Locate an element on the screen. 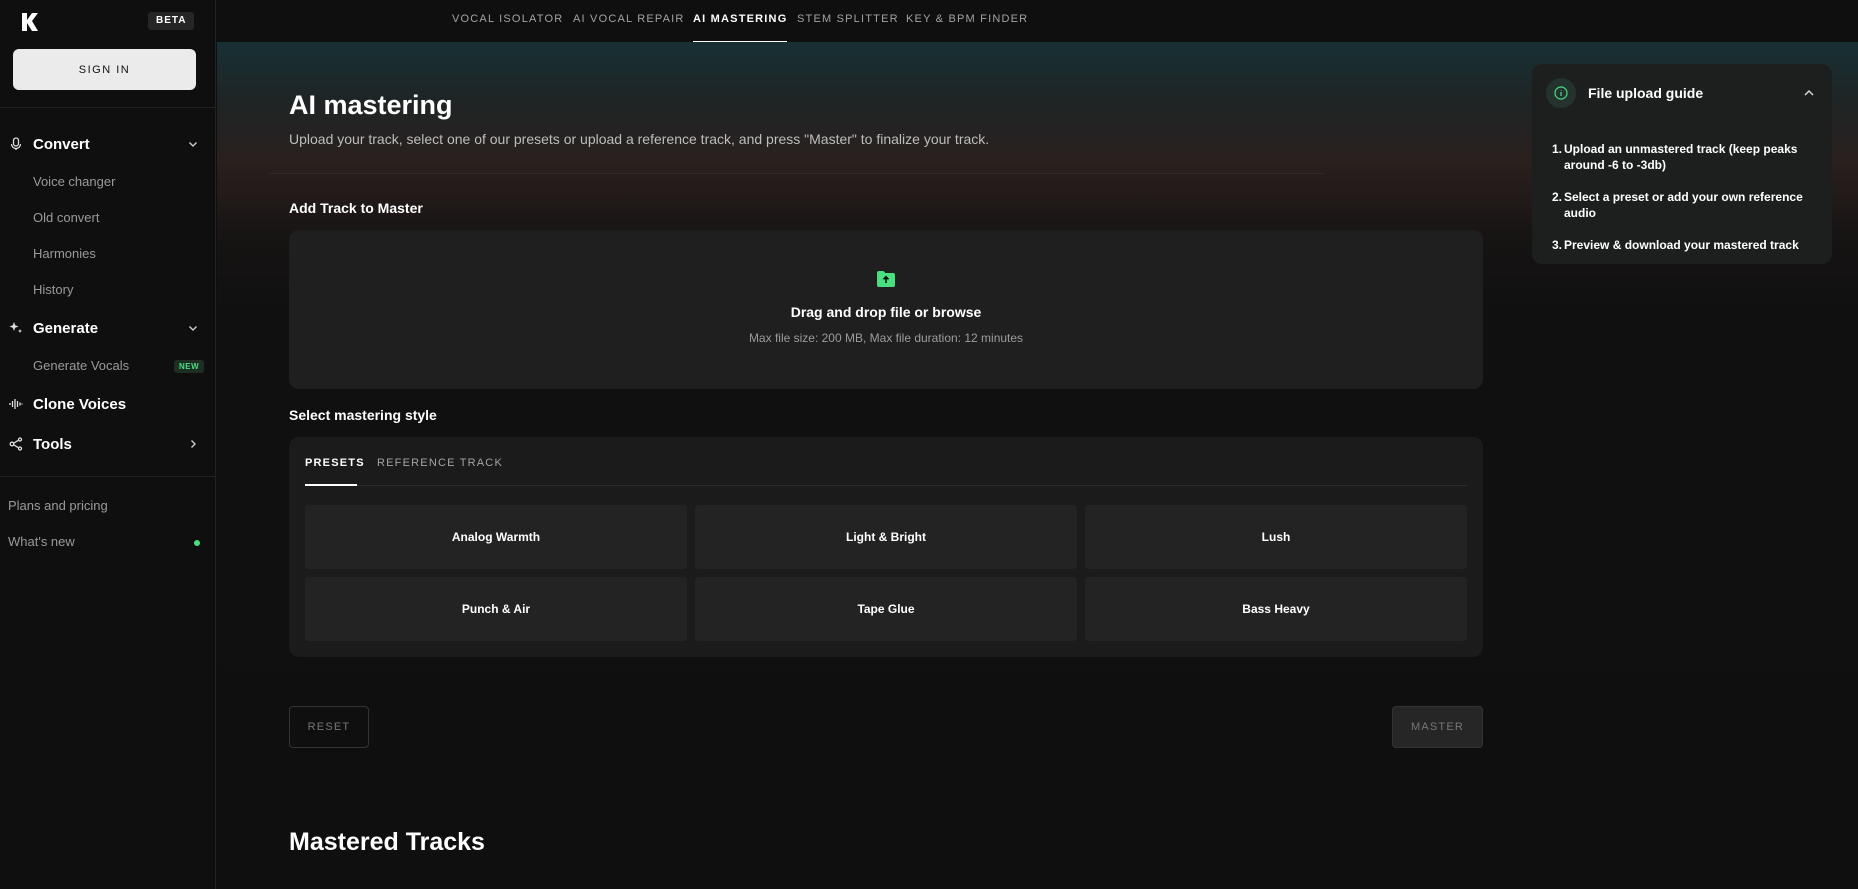  preset-bass-heavy: Bass Heavy is located at coordinates (1276, 609).